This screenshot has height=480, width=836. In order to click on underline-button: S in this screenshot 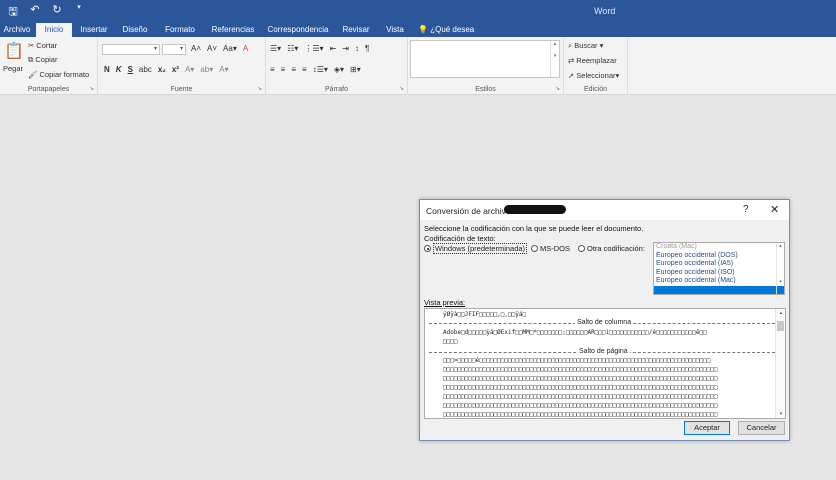, I will do `click(130, 69)`.